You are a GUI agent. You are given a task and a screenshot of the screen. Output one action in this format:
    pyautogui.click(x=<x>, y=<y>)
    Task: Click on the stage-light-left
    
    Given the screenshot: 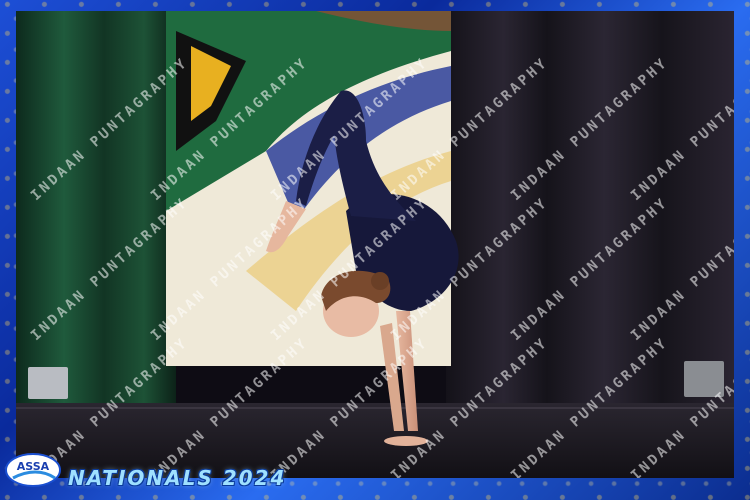 What is the action you would take?
    pyautogui.click(x=48, y=383)
    